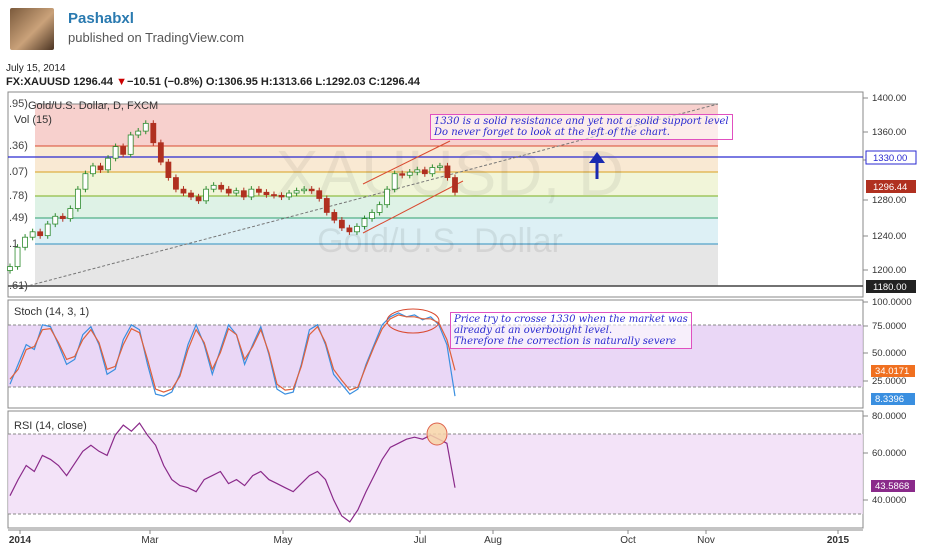 The width and height of the screenshot is (932, 550). I want to click on y-tick-label: 1280.00, so click(889, 200).